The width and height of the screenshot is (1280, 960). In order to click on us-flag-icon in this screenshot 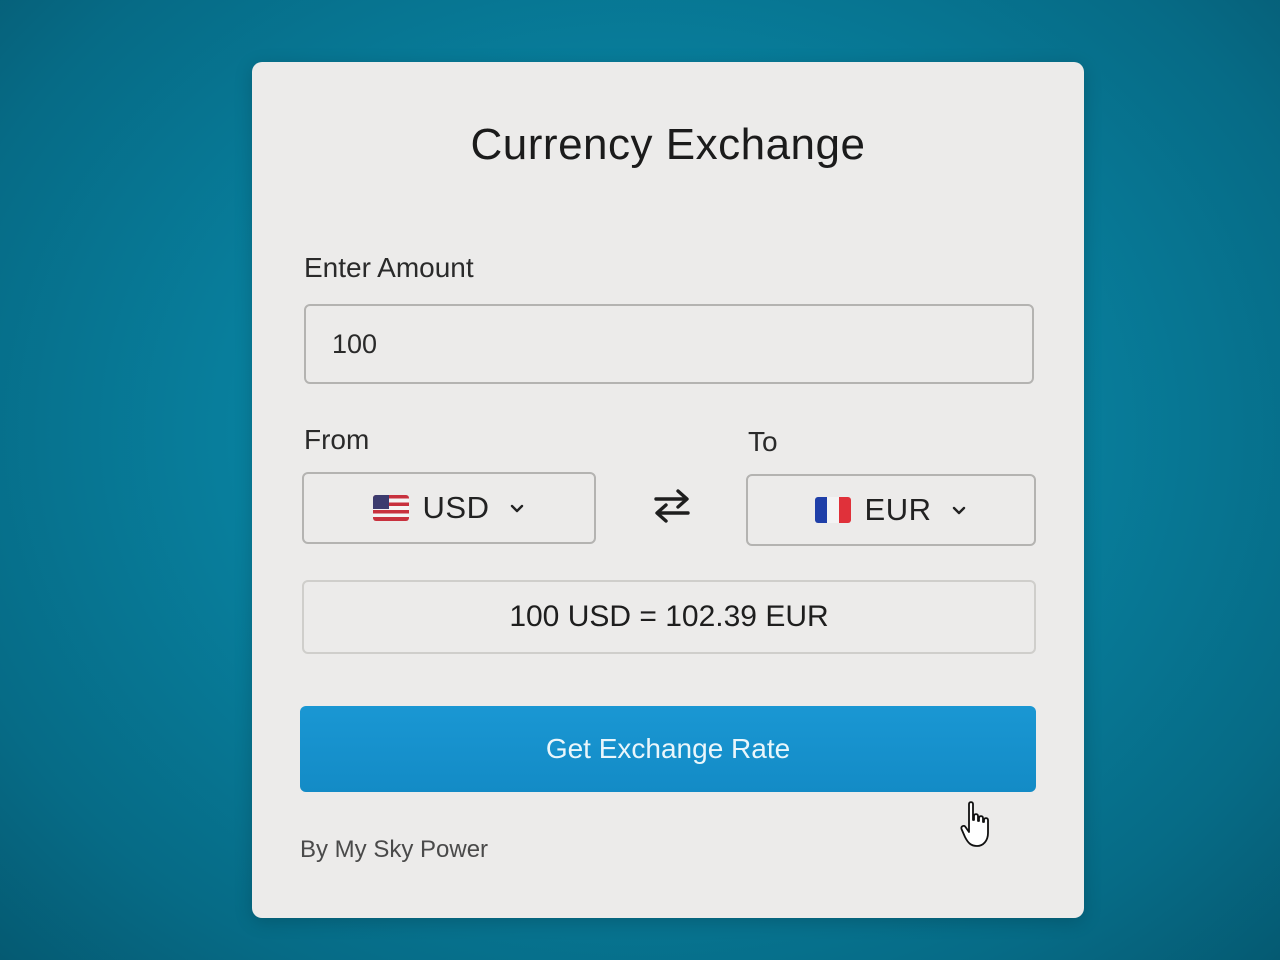, I will do `click(390, 508)`.